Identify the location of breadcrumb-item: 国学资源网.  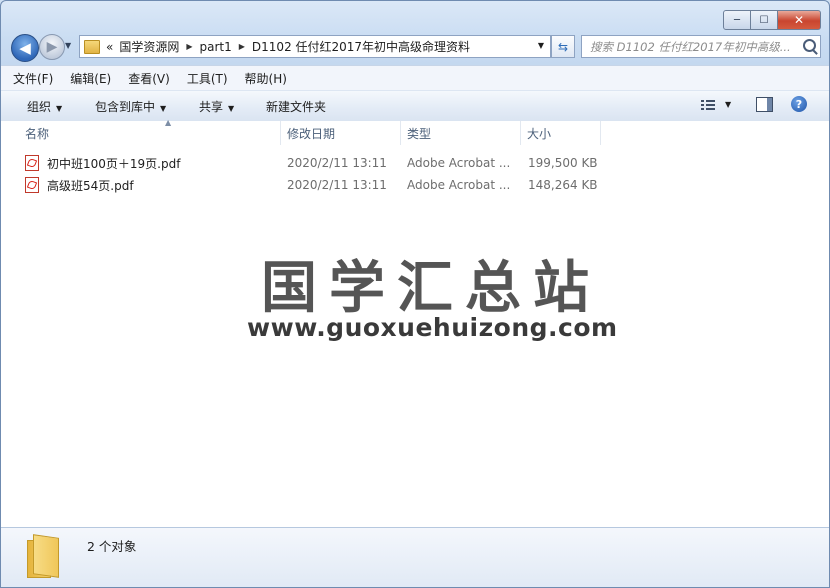
(149, 46).